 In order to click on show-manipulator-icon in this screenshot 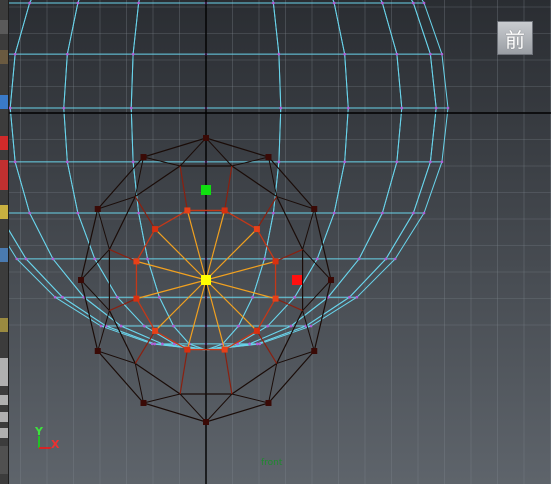, I will do `click(4, 325)`.